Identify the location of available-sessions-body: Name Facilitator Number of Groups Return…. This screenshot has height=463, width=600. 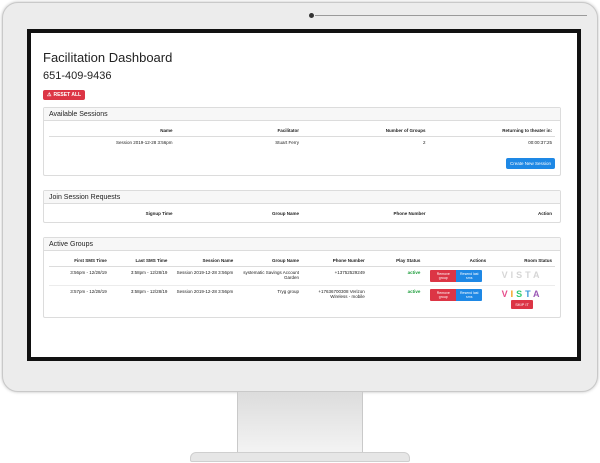
(302, 148).